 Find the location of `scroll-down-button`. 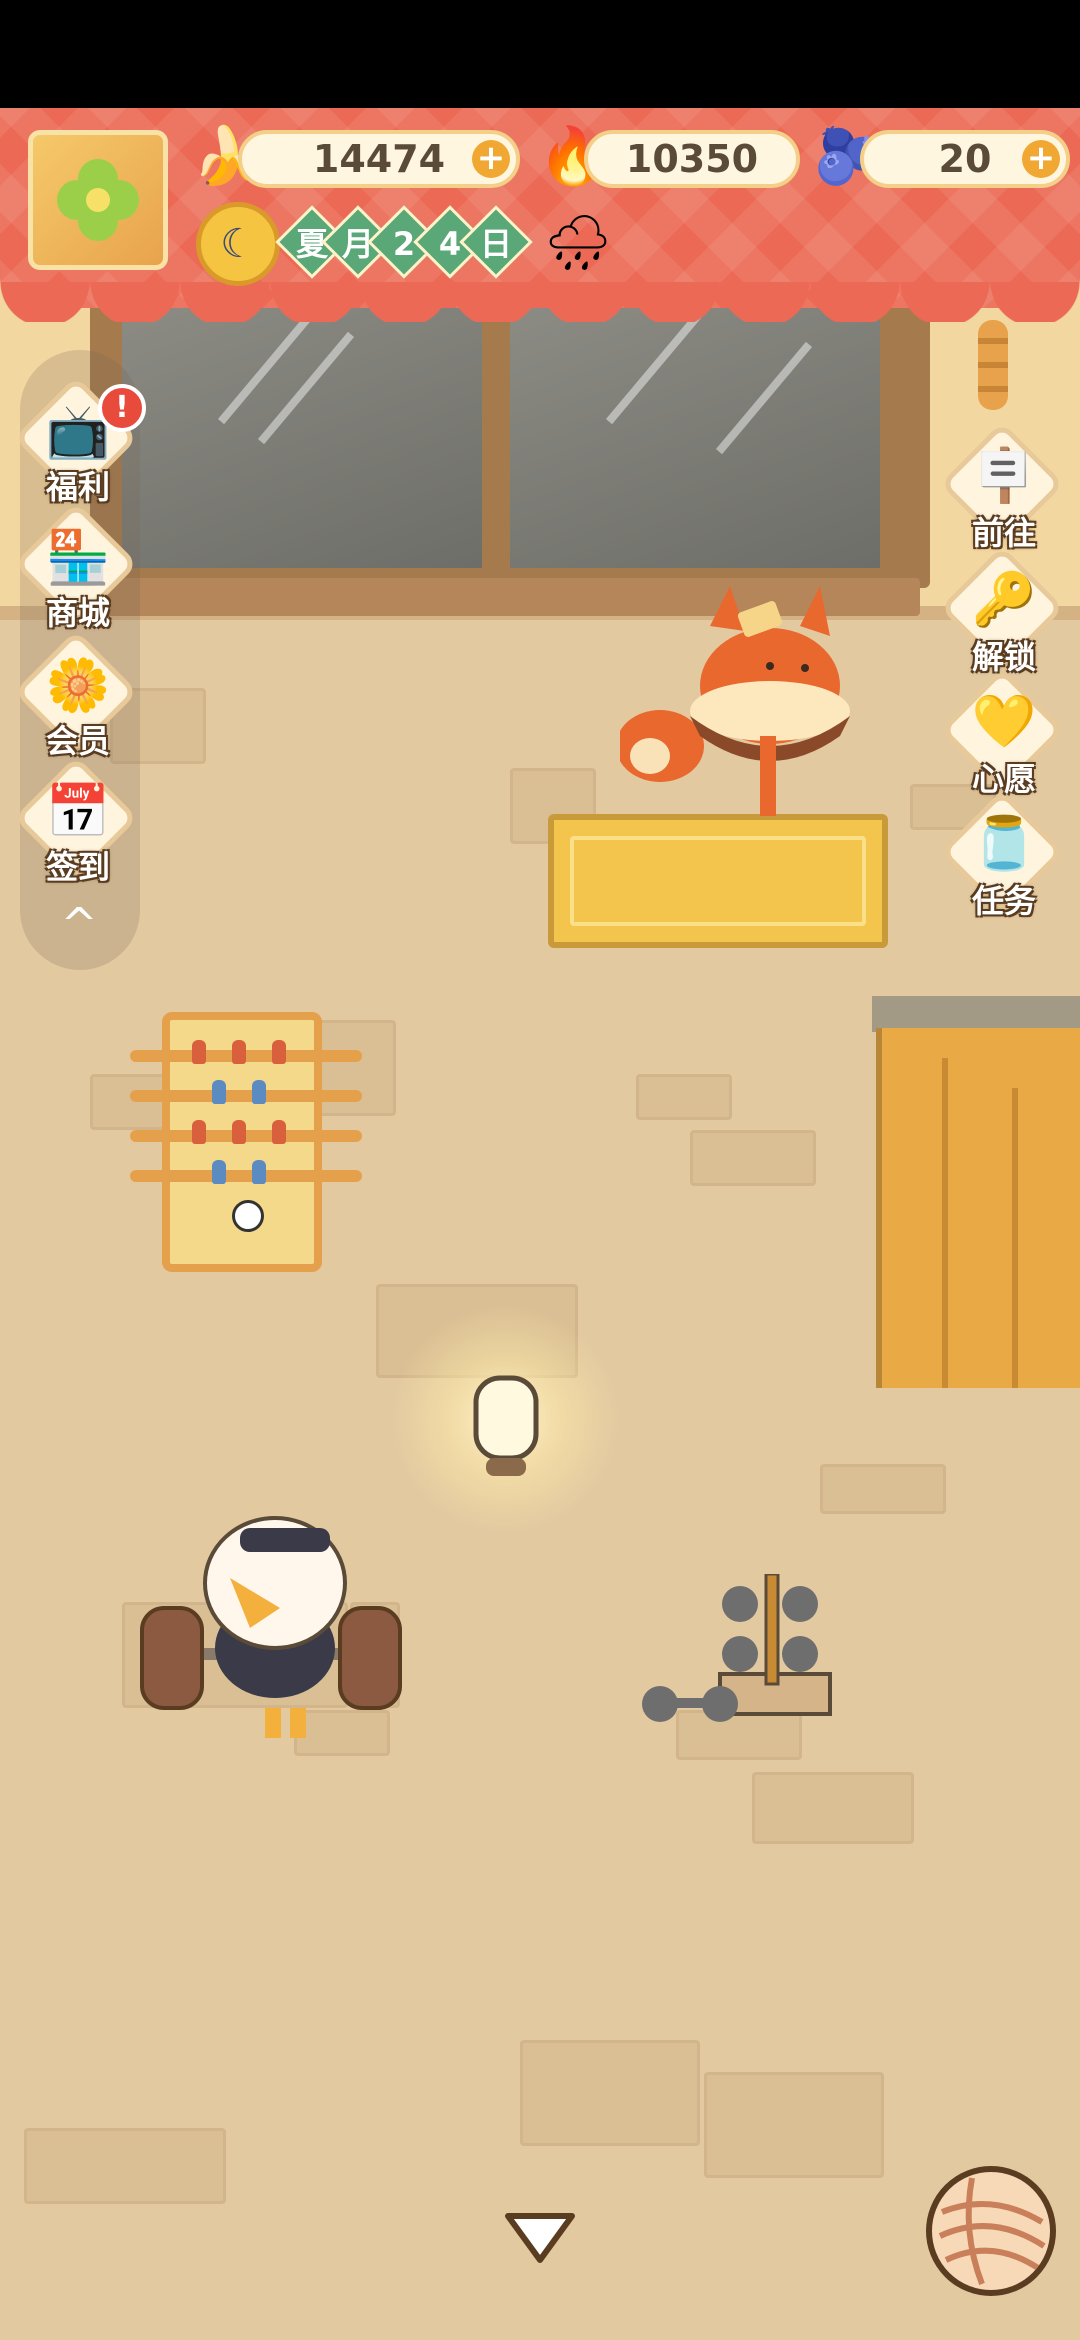

scroll-down-button is located at coordinates (540, 2238).